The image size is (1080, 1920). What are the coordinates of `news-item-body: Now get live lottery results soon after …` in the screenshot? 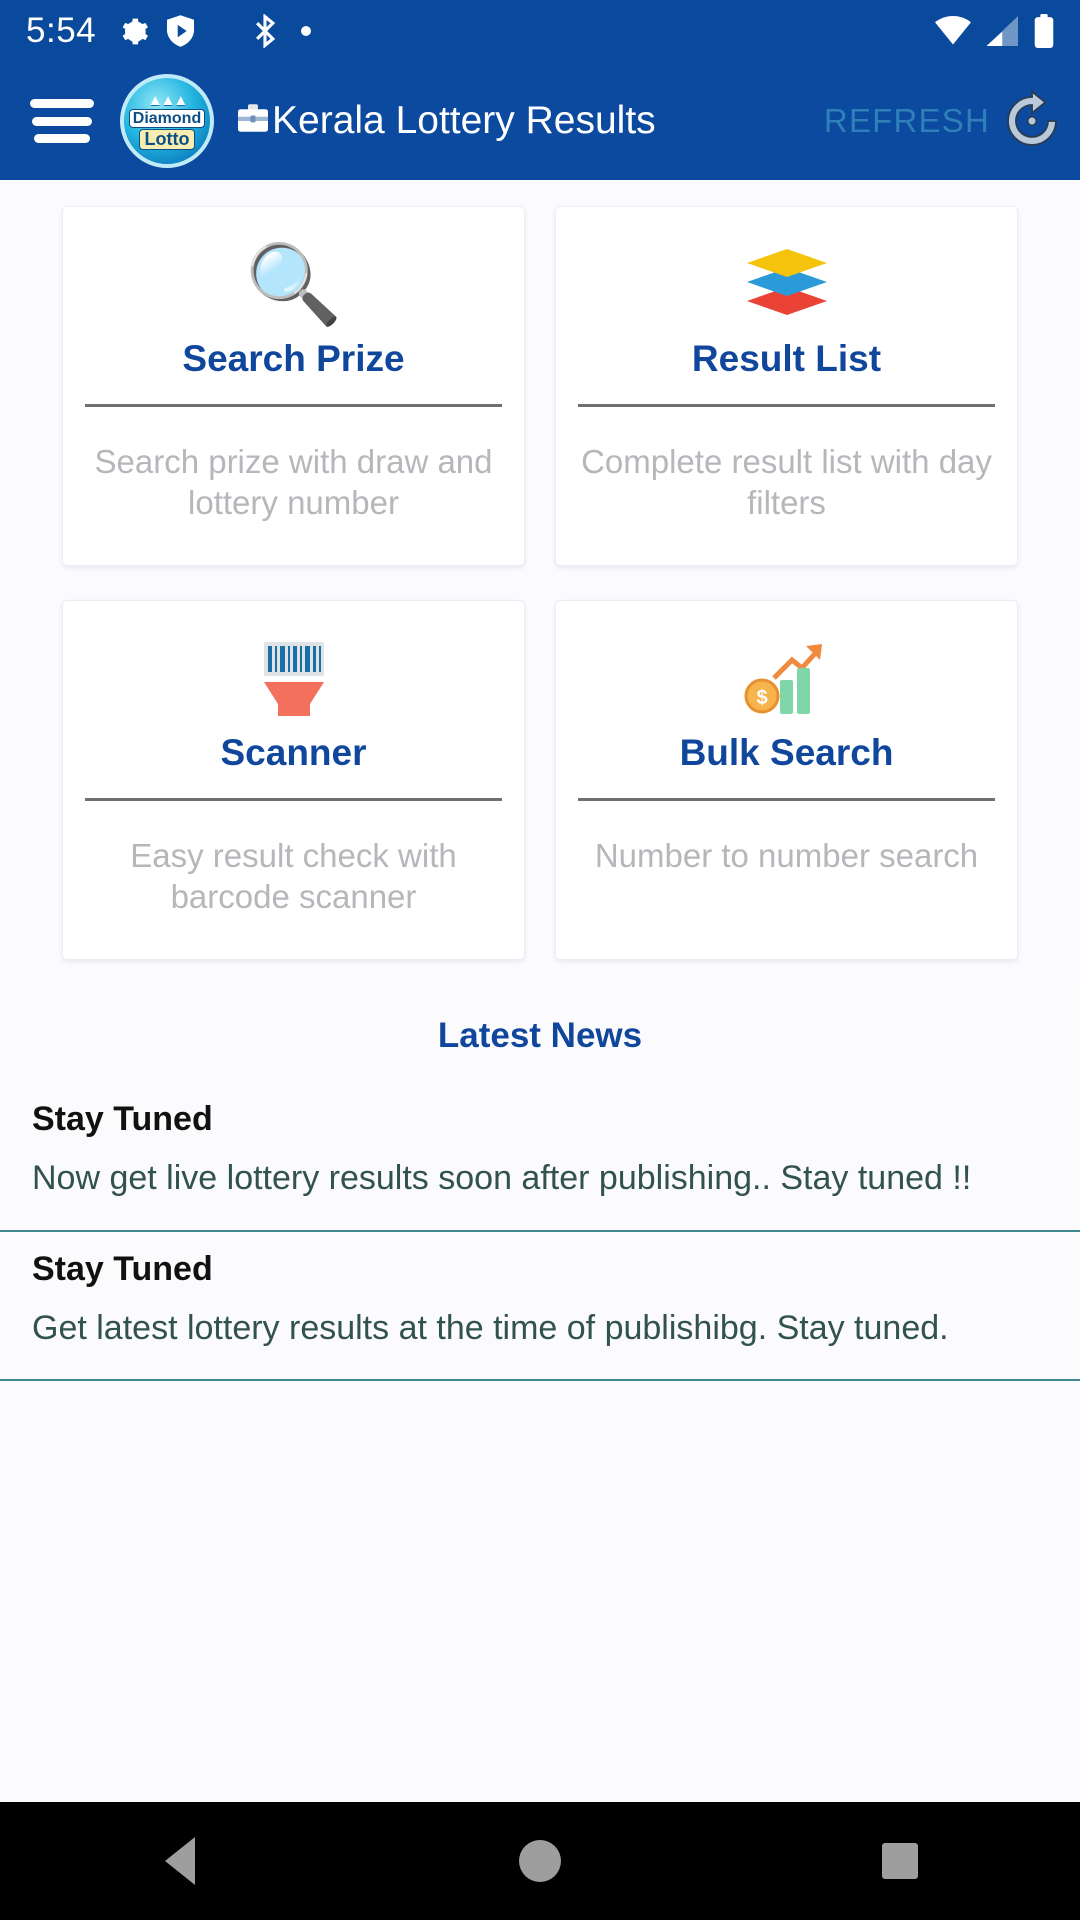 It's located at (502, 1178).